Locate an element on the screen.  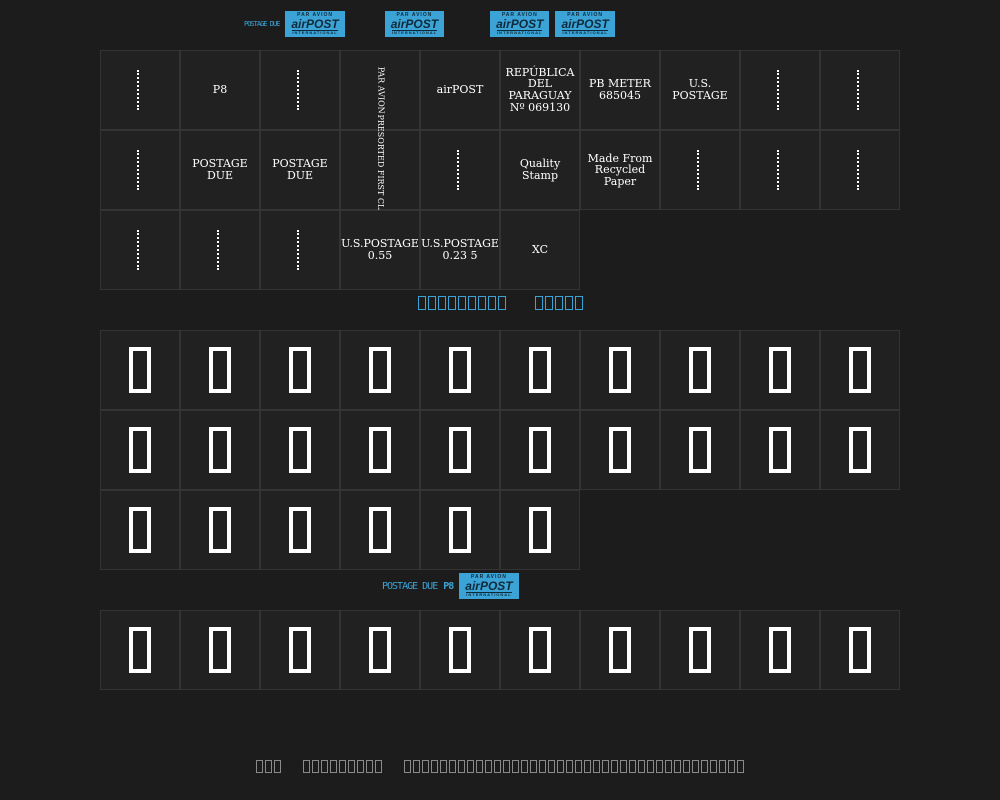
glyph-cell: U.S.POSTAGE 0.55 is located at coordinates (380, 250).